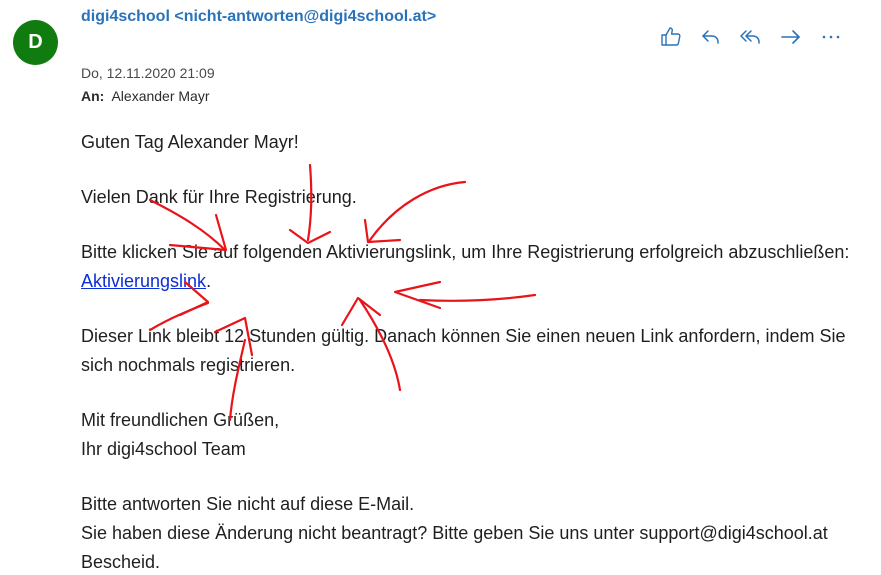 Image resolution: width=881 pixels, height=575 pixels. I want to click on closing-line-1: Mit freundlichen Grüßen,, so click(180, 420).